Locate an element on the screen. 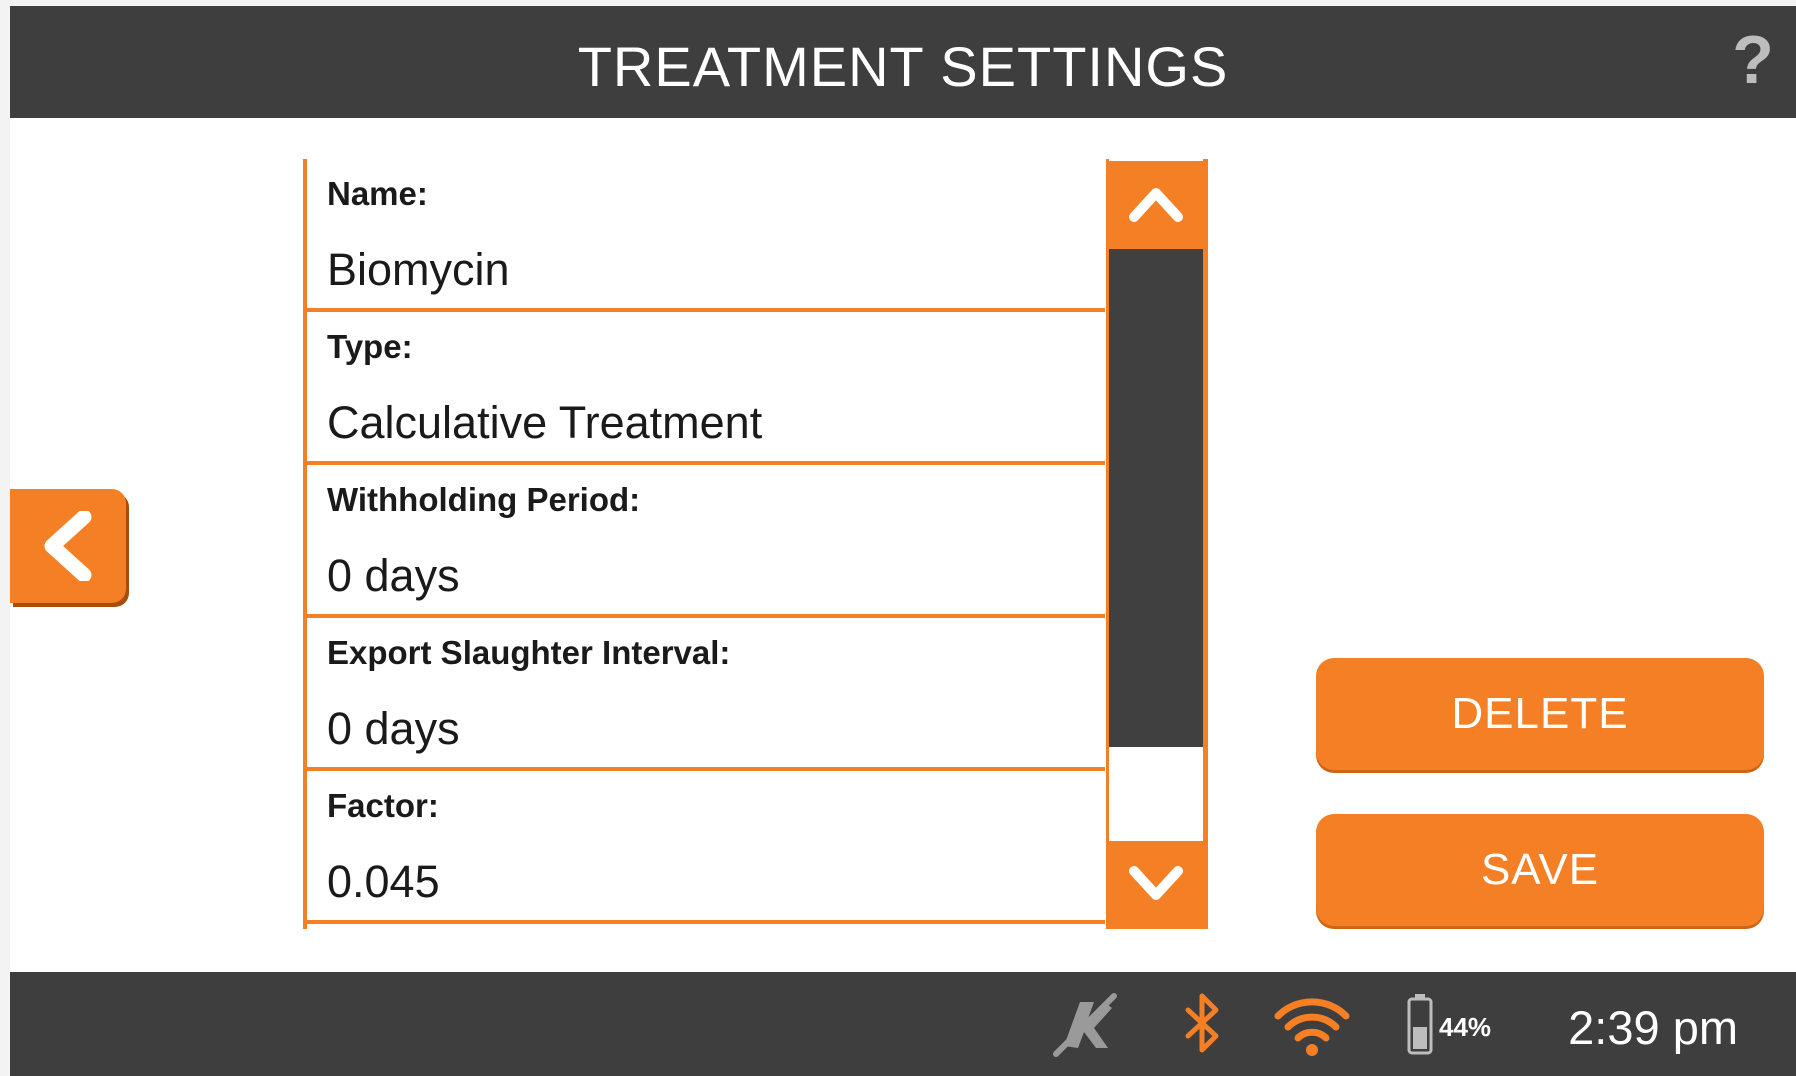  scroll-thumb is located at coordinates (1156, 498).